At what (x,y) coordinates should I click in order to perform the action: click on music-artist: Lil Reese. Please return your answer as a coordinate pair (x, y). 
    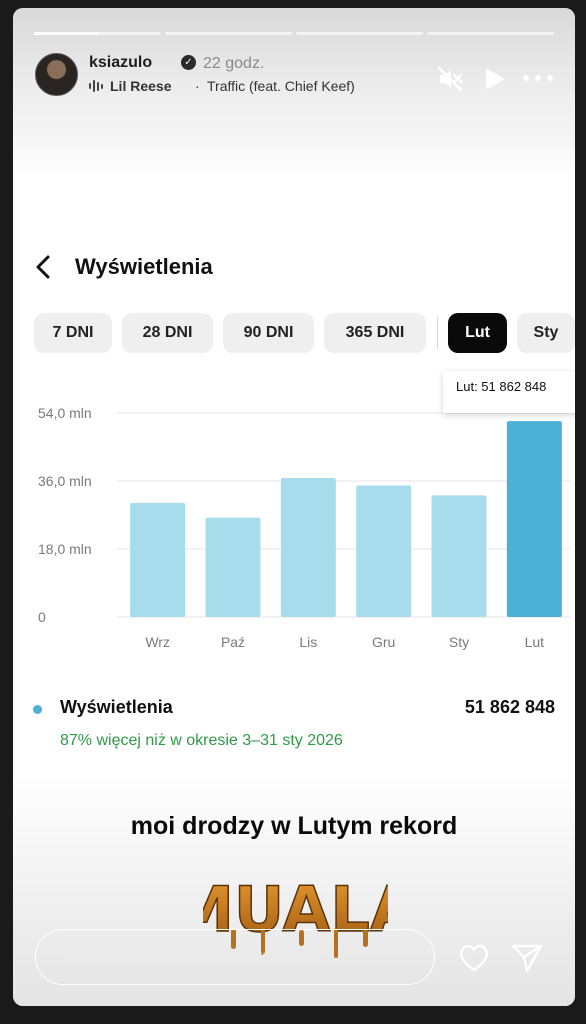
    Looking at the image, I should click on (140, 86).